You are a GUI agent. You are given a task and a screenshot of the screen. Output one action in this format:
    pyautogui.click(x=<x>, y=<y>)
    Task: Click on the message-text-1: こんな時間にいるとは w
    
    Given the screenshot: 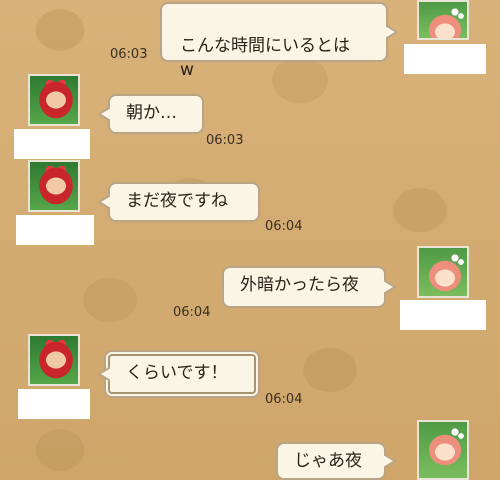 What is the action you would take?
    pyautogui.click(x=265, y=58)
    